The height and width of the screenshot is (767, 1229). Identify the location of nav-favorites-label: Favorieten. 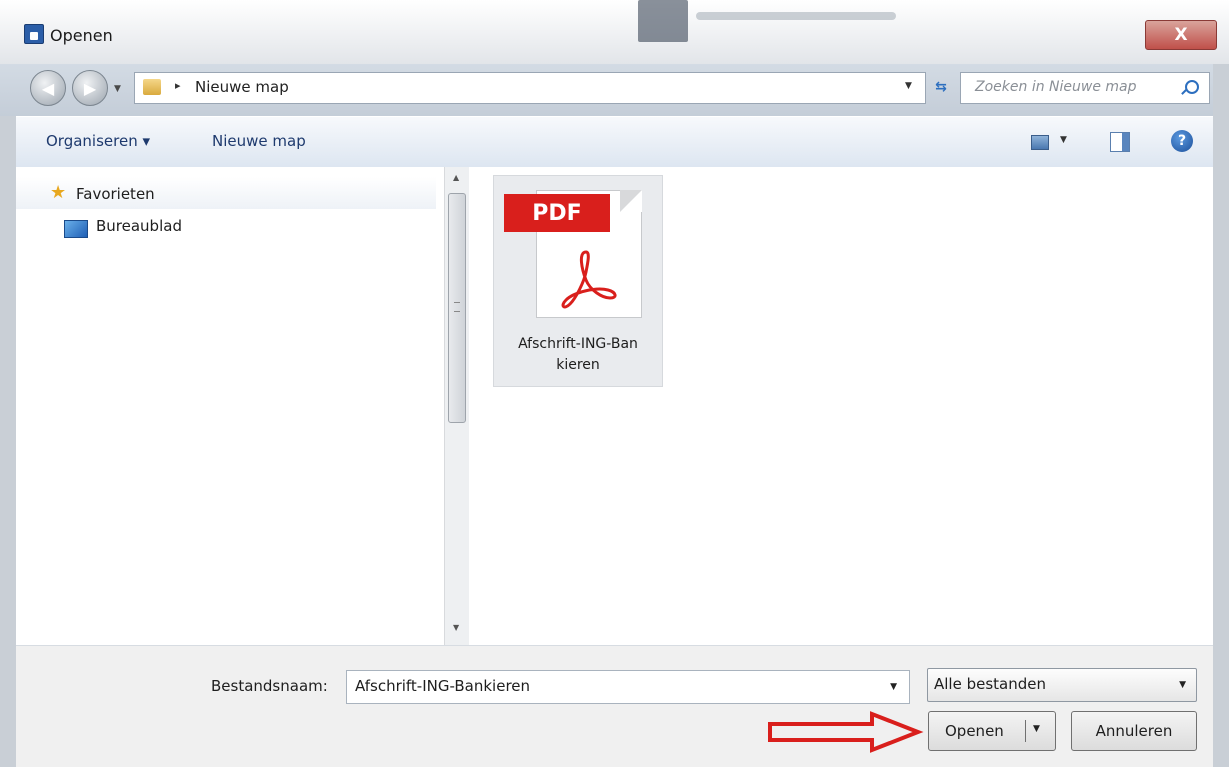
(115, 194).